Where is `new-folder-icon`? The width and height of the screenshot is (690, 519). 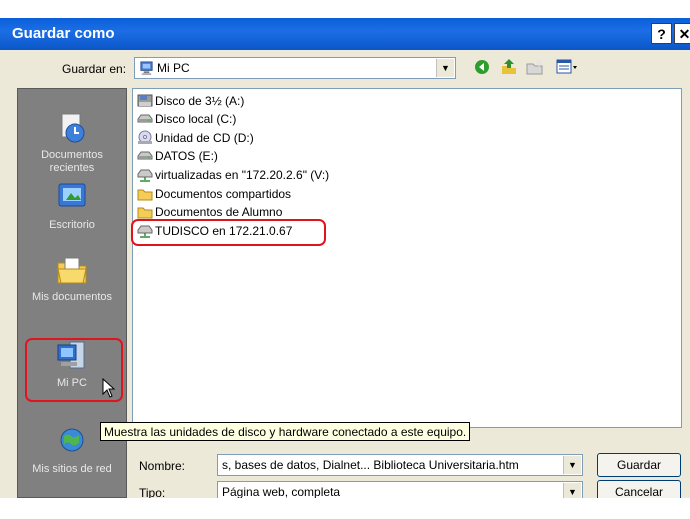
new-folder-icon is located at coordinates (535, 68).